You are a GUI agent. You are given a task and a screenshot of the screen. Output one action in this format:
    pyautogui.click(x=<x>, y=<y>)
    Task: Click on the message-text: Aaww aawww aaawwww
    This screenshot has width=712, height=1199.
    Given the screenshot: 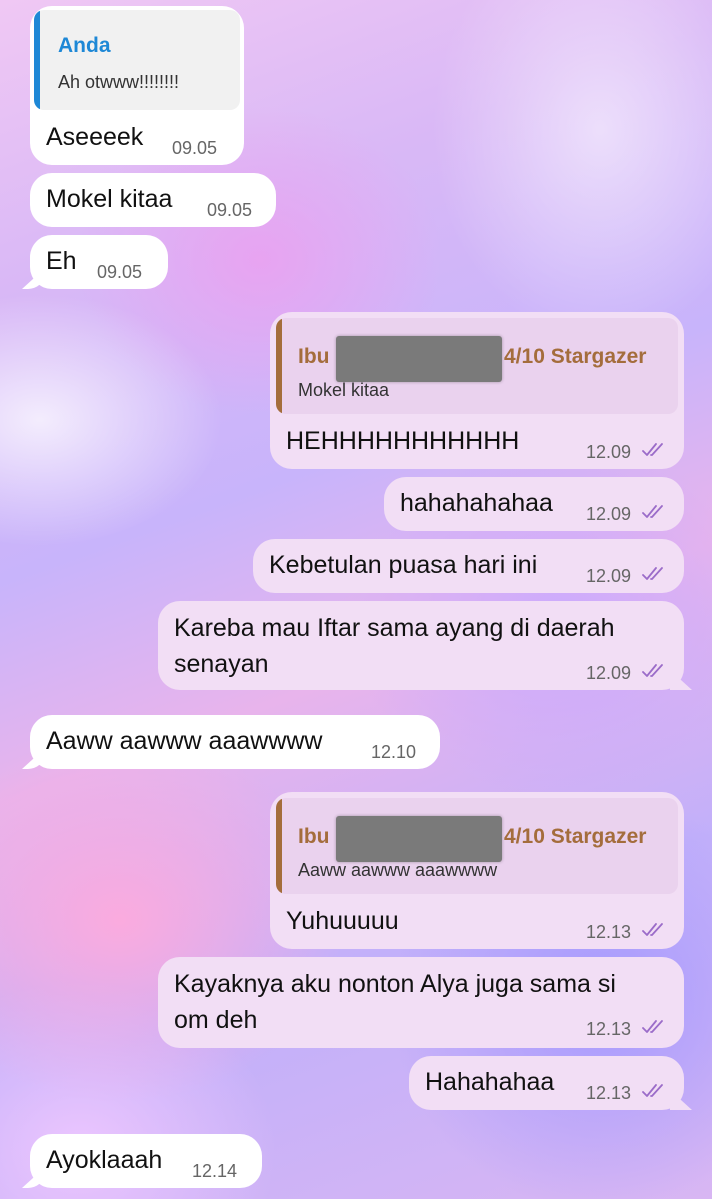 What is the action you would take?
    pyautogui.click(x=184, y=741)
    